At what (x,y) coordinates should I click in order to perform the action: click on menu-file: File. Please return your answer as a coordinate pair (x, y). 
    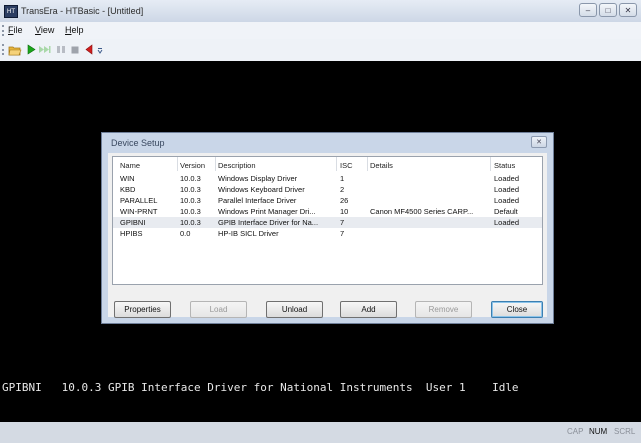
    Looking at the image, I should click on (15, 30).